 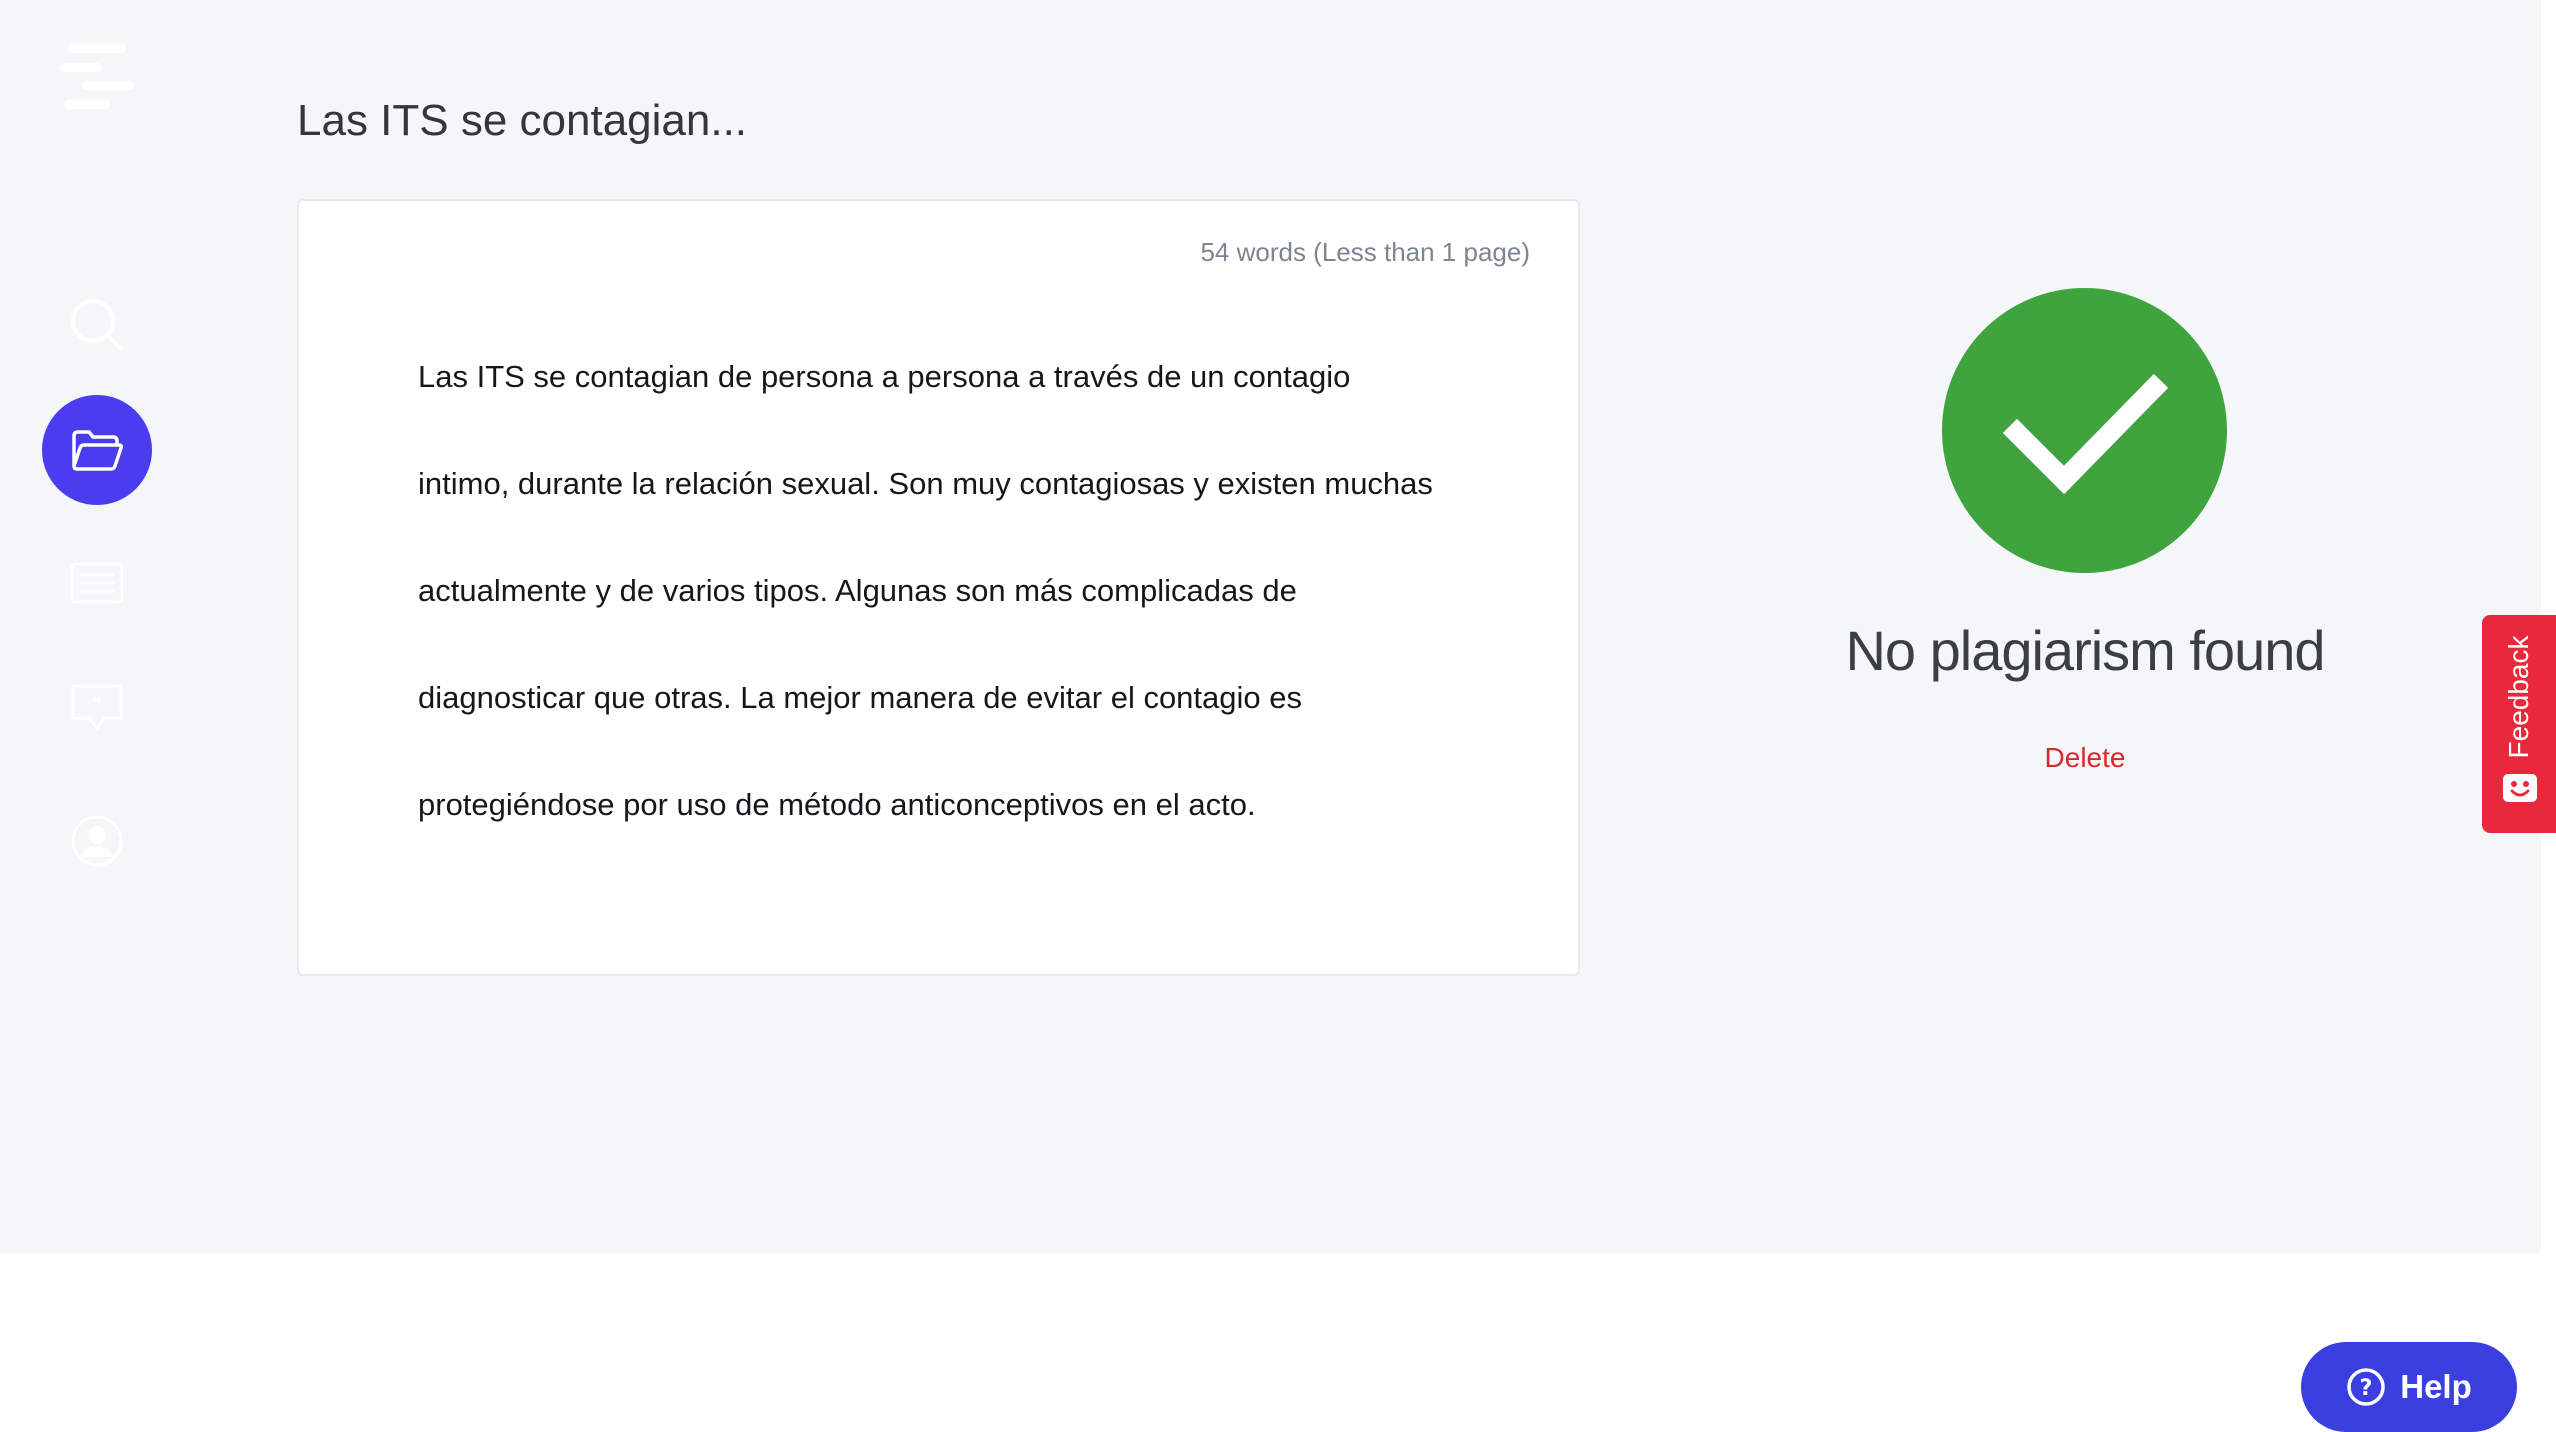 I want to click on user-icon, so click(x=97, y=841).